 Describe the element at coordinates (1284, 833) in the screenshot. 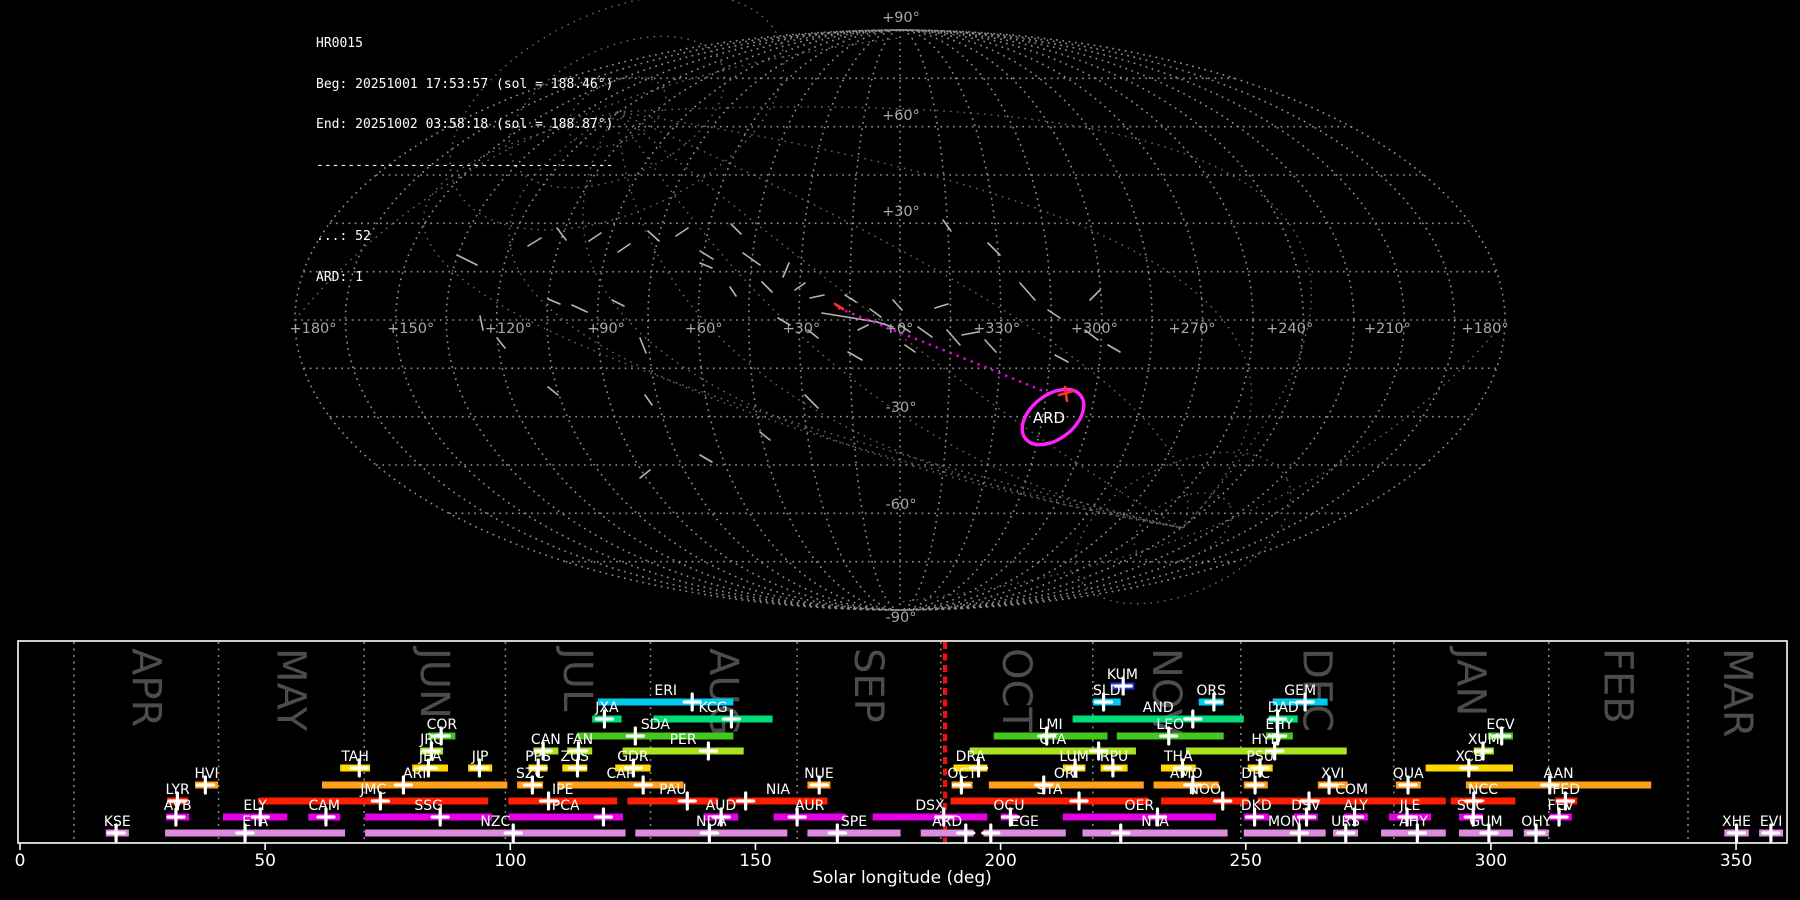

I see `shower-bar-MON` at that location.